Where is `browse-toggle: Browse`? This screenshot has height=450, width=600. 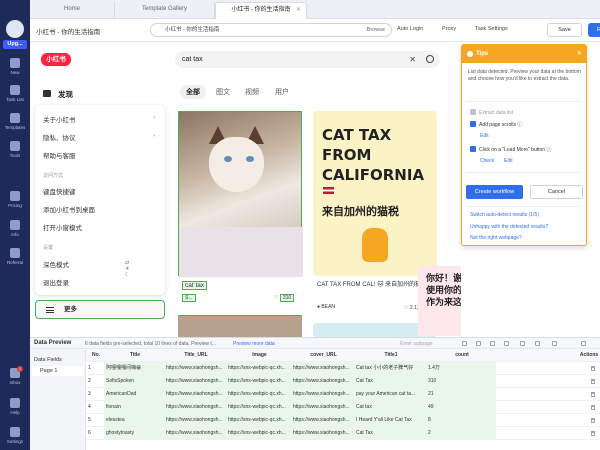 browse-toggle: Browse is located at coordinates (376, 30).